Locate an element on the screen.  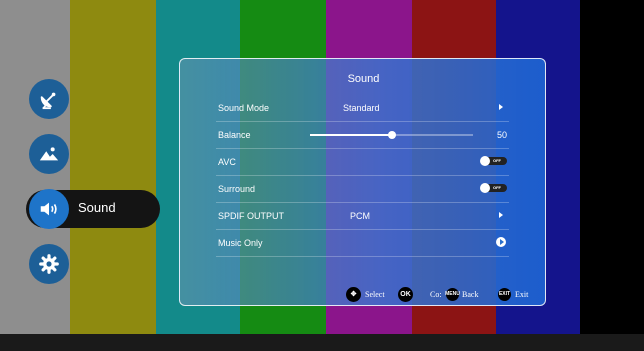
avc-toggle: OFF is located at coordinates (493, 161).